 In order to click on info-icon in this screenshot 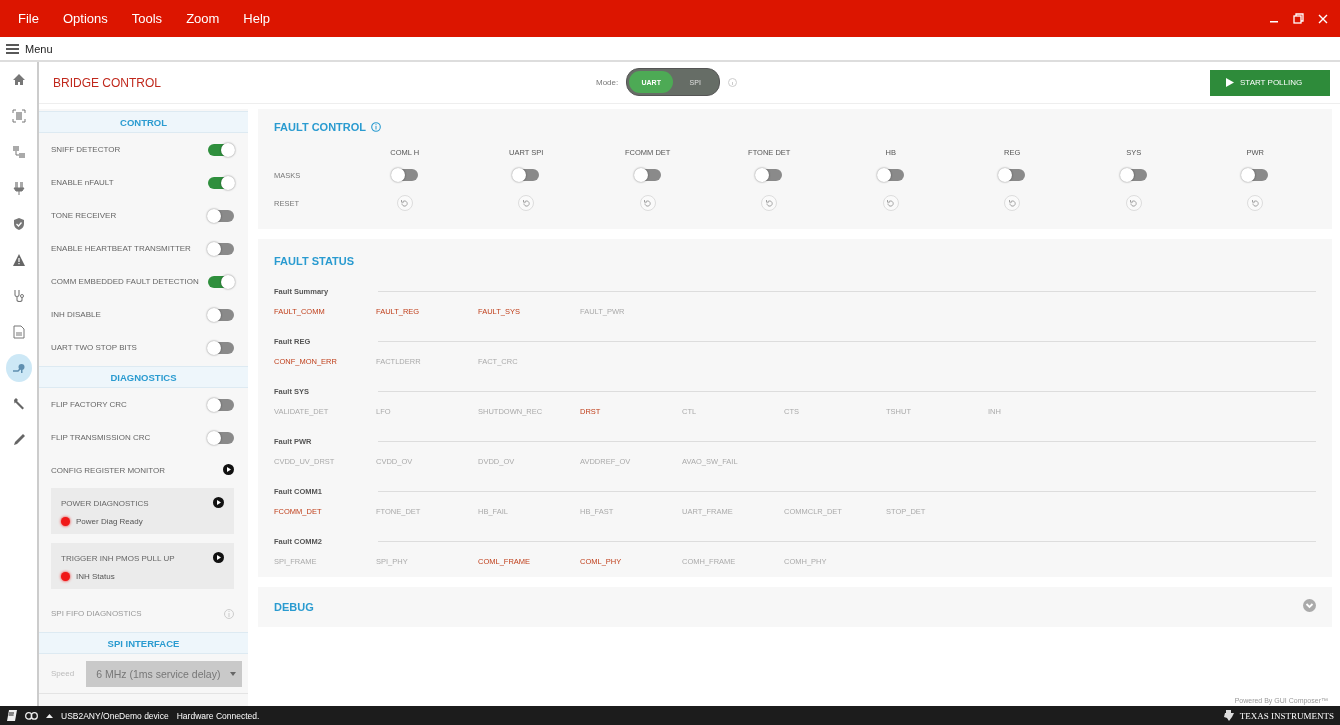, I will do `click(376, 127)`.